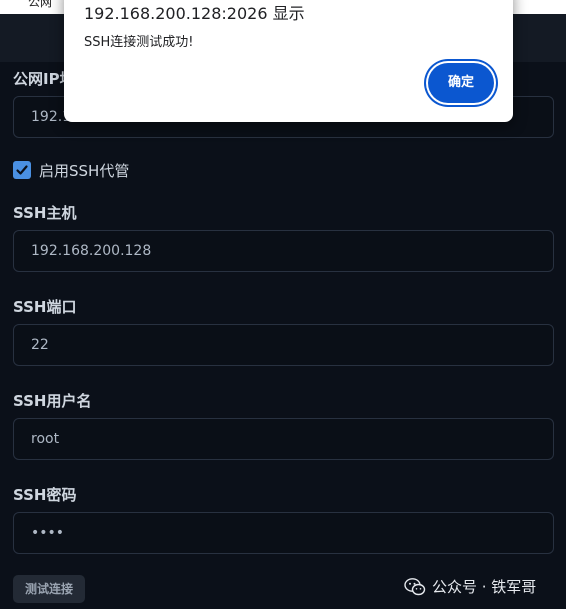 This screenshot has width=566, height=609. What do you see at coordinates (84, 170) in the screenshot?
I see `ssh-proxy-label: 启用SSH代管` at bounding box center [84, 170].